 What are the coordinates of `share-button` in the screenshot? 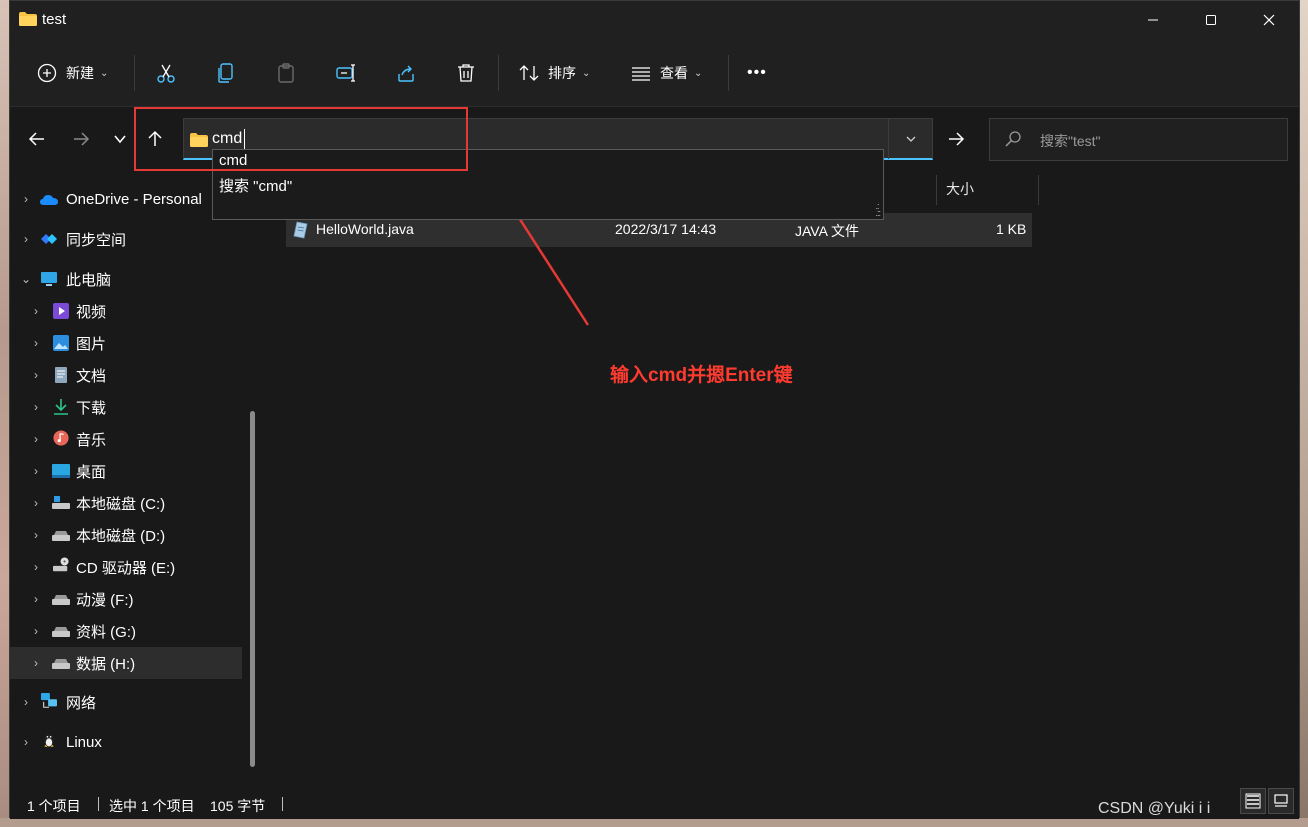 It's located at (406, 73).